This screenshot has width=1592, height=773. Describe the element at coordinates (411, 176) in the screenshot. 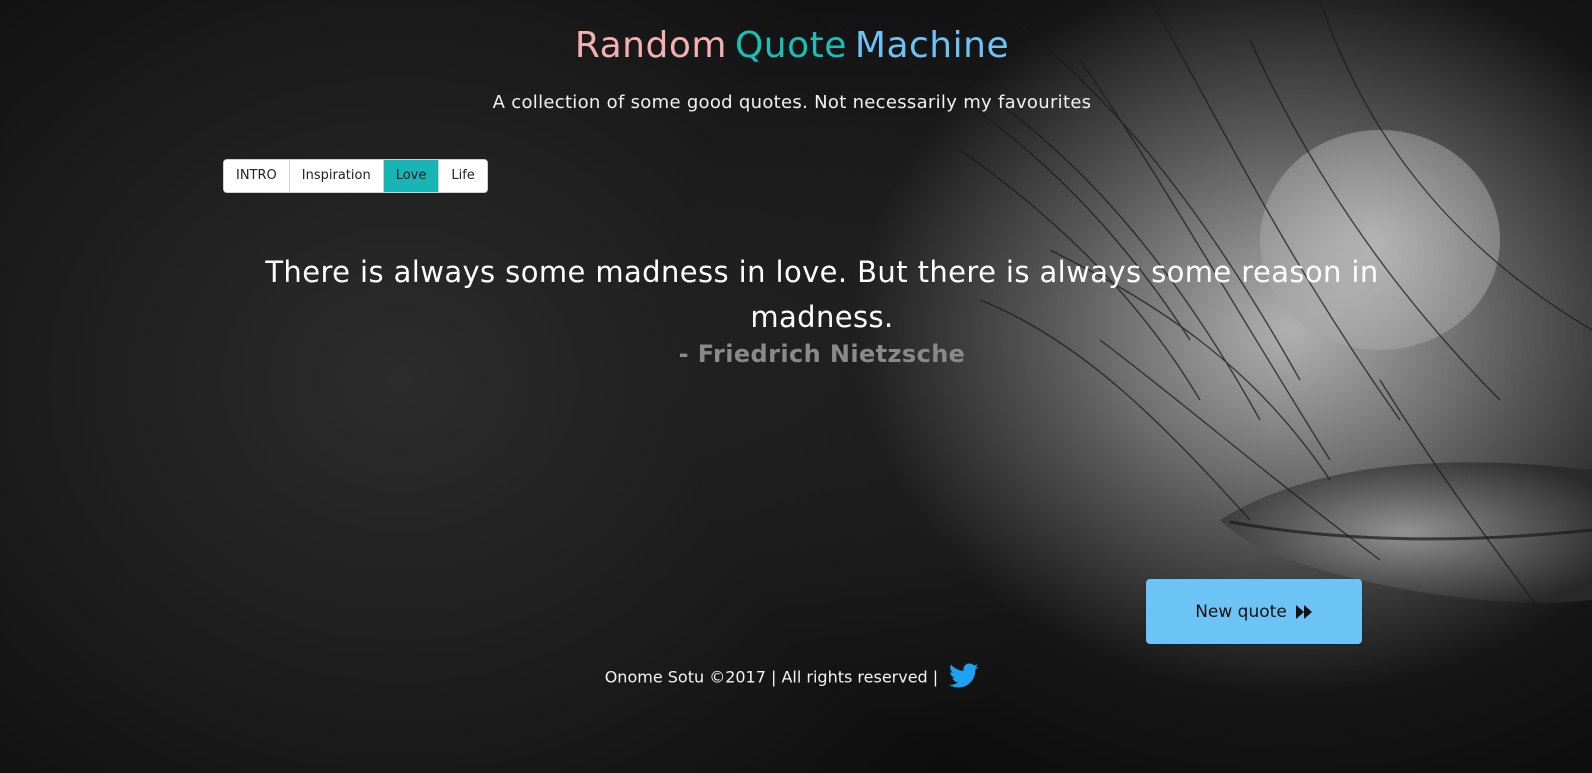

I see `tab-love: Love` at that location.